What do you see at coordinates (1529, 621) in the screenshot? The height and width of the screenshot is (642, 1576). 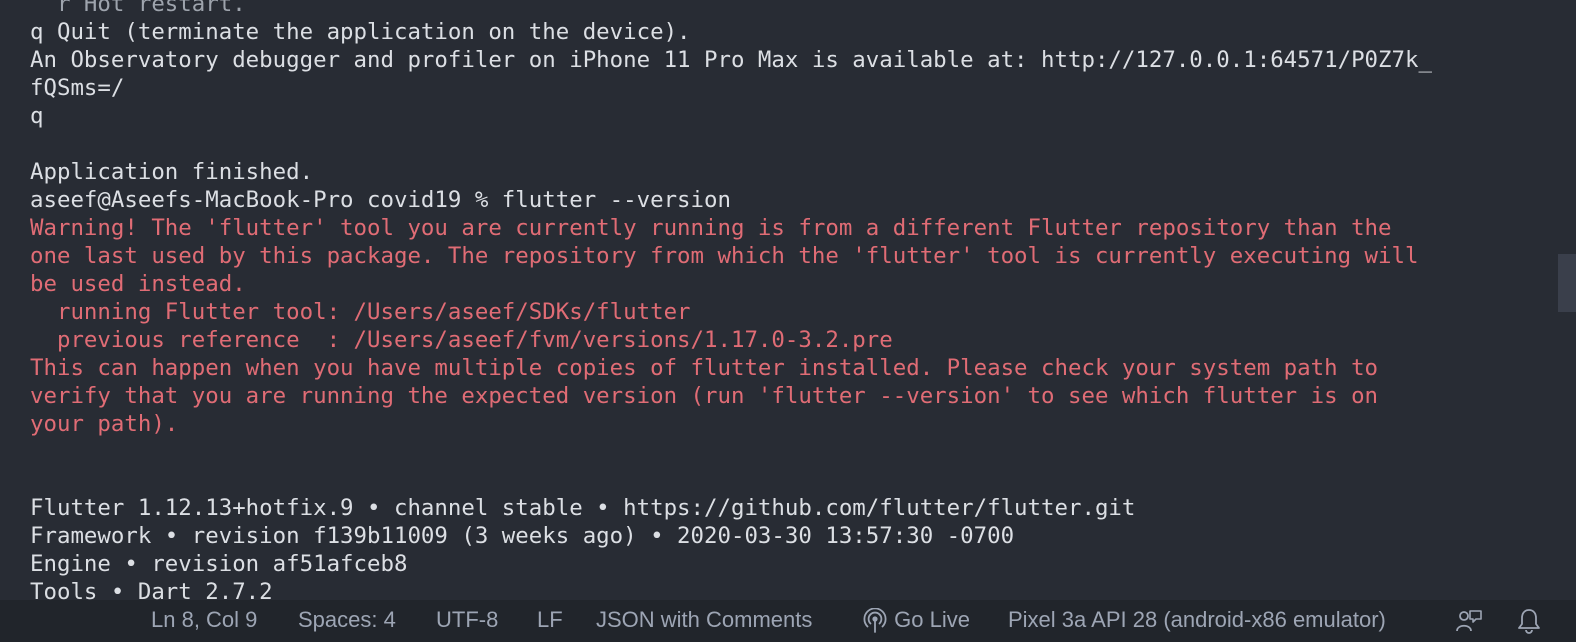 I see `bell-icon` at bounding box center [1529, 621].